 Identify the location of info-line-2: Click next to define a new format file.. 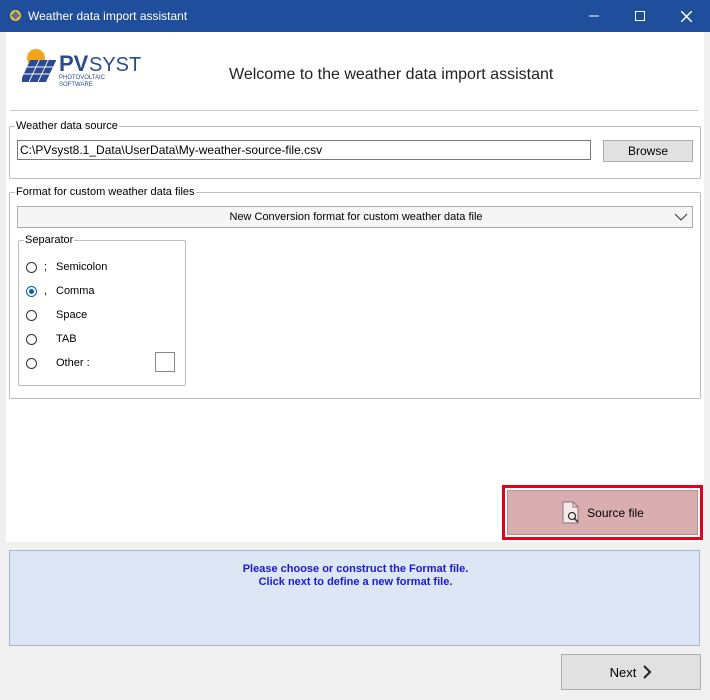
(355, 582).